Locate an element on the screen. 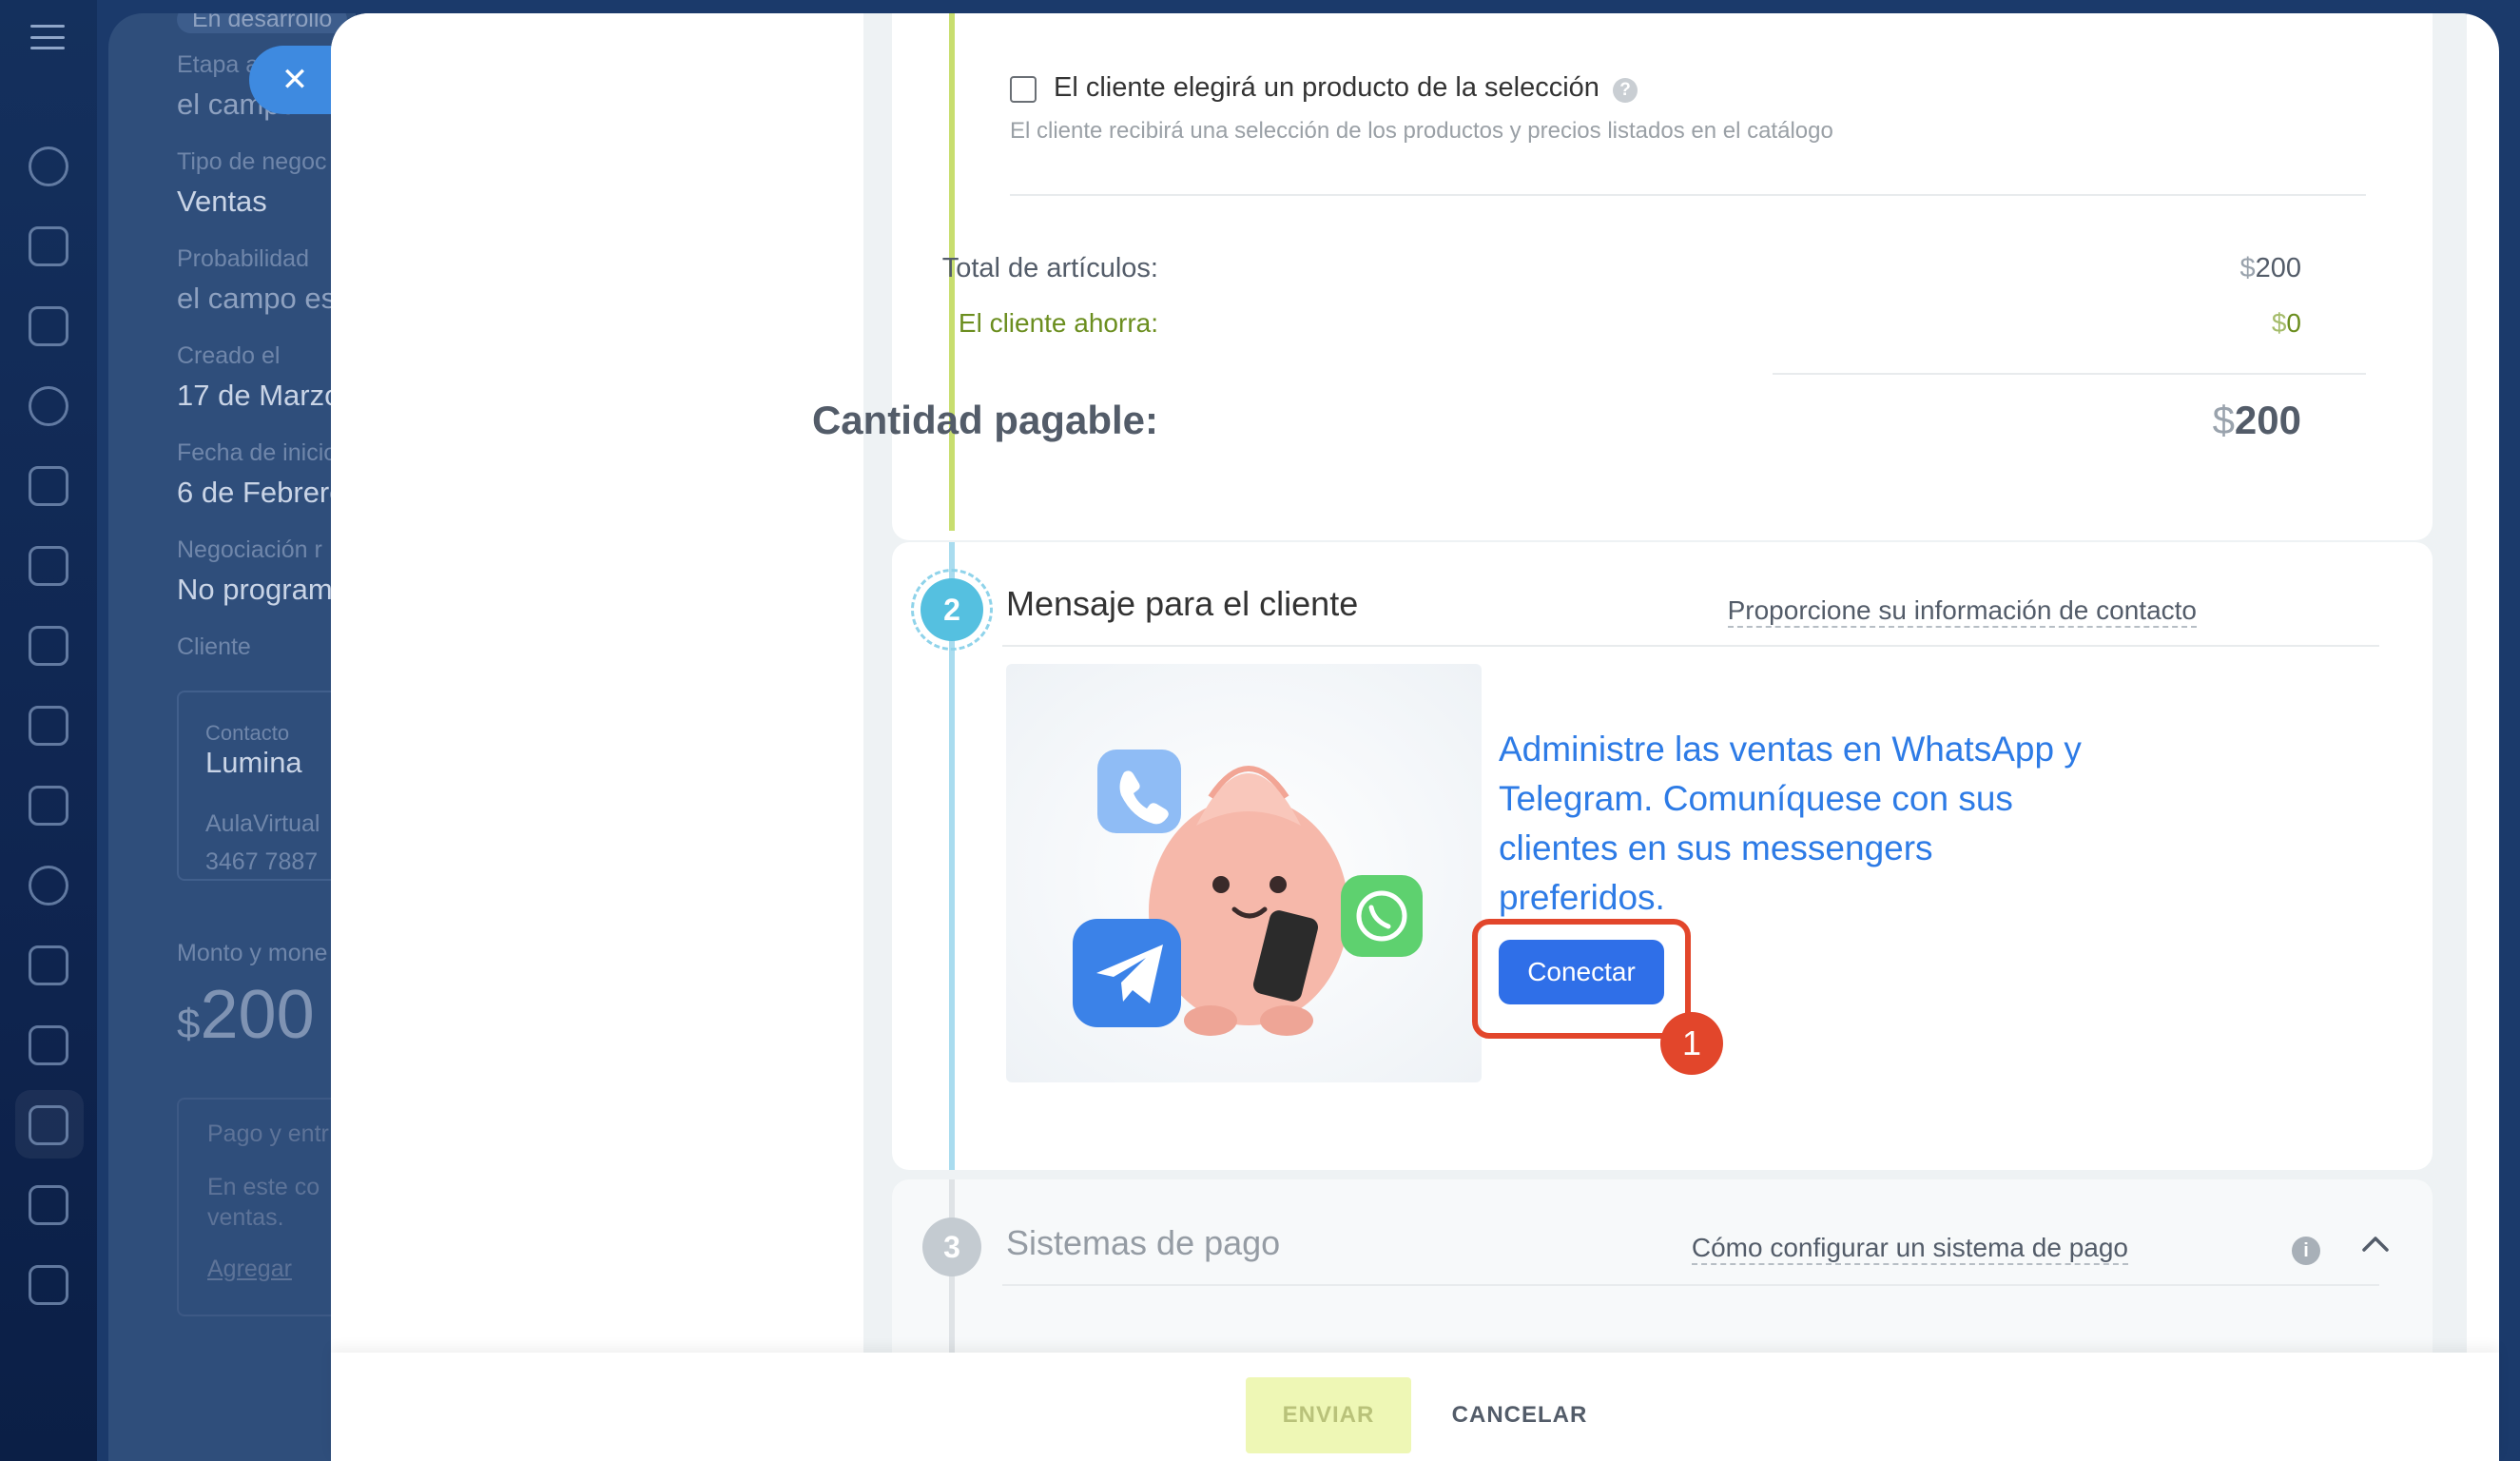  savings-value: $0 is located at coordinates (2286, 323).